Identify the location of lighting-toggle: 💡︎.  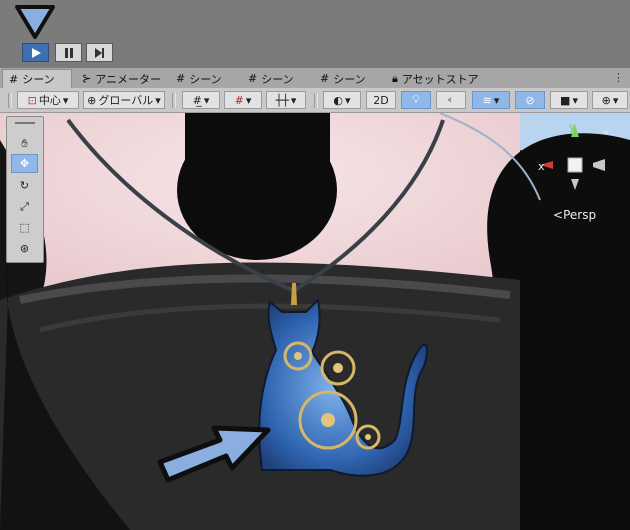
(416, 100).